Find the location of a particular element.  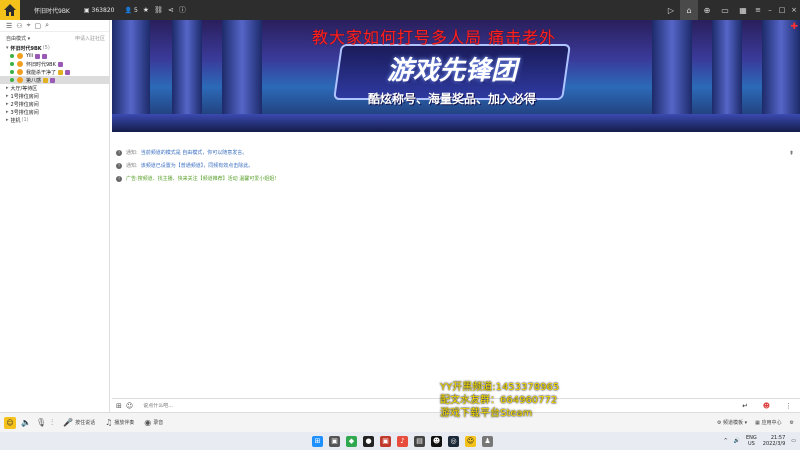

app-gray-icon: ▤ is located at coordinates (419, 441).